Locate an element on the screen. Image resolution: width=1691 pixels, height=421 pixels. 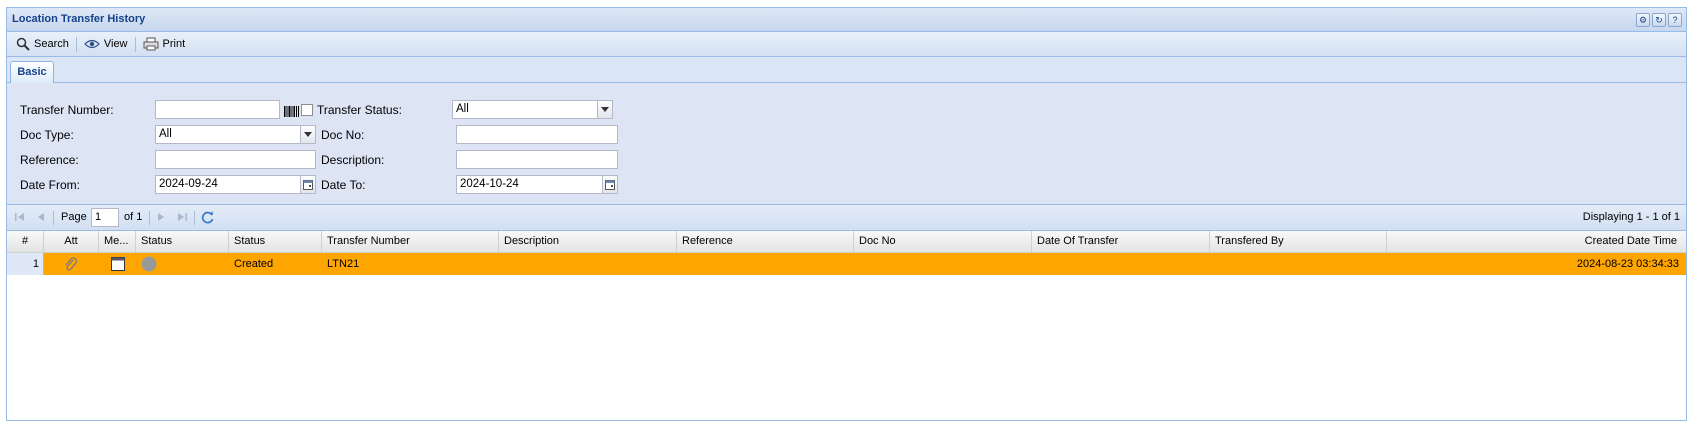
prev-page-icon is located at coordinates (41, 217).